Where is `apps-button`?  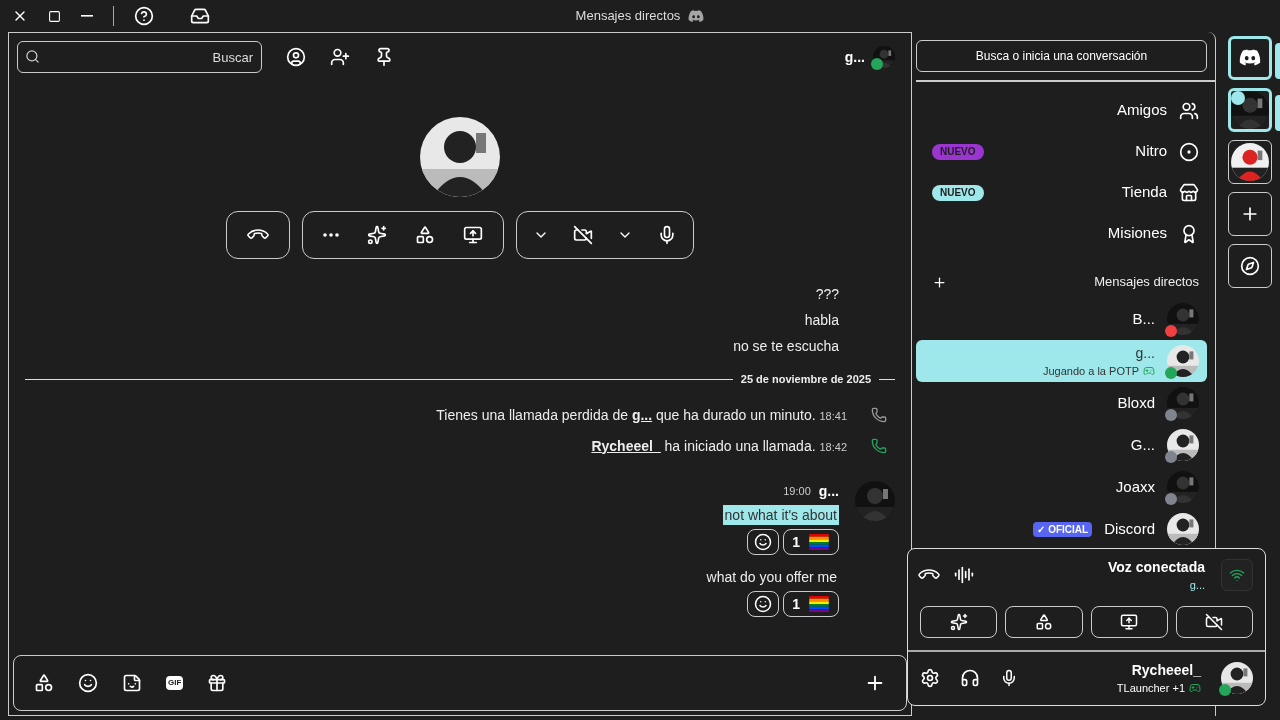 apps-button is located at coordinates (44, 683).